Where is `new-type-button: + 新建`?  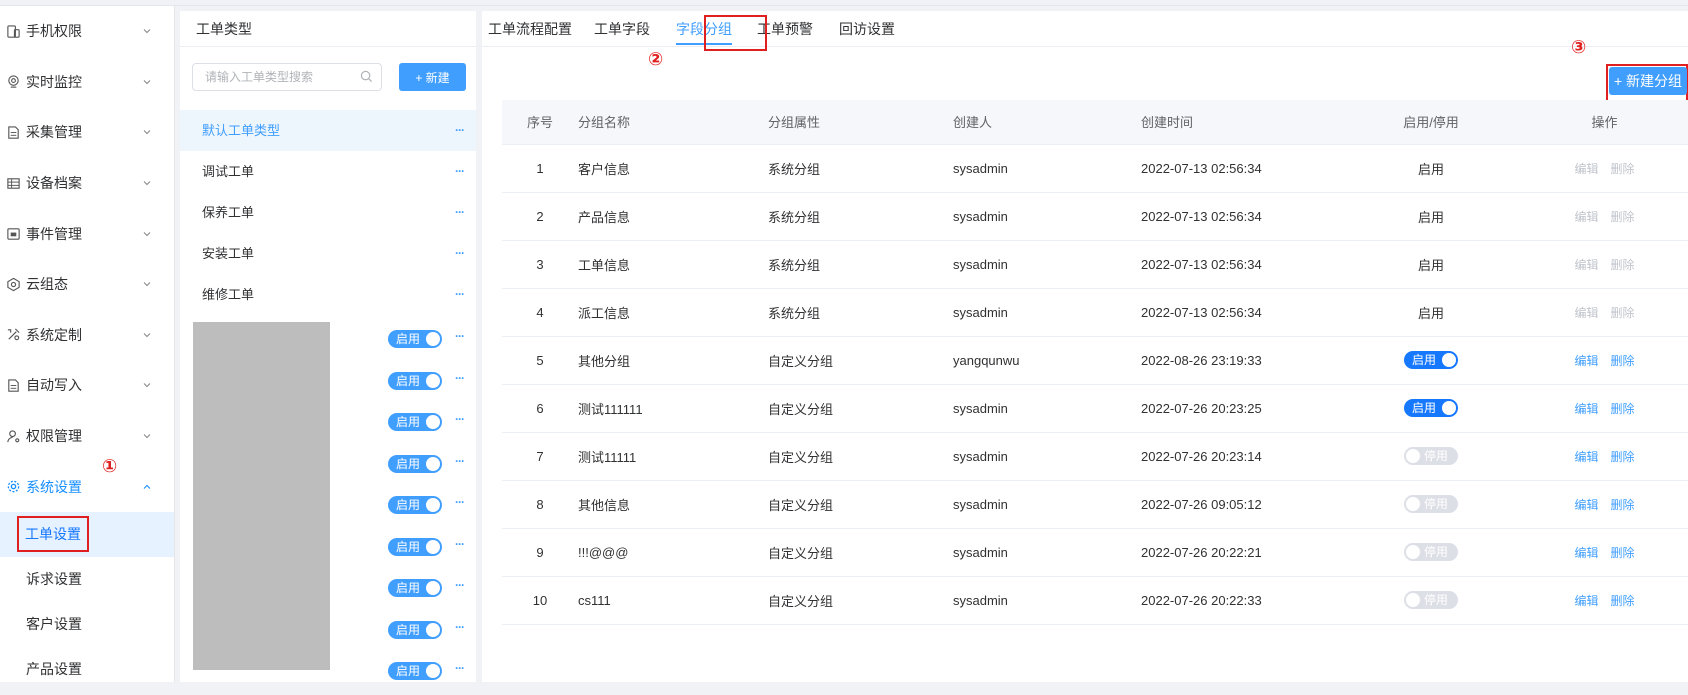 new-type-button: + 新建 is located at coordinates (432, 77).